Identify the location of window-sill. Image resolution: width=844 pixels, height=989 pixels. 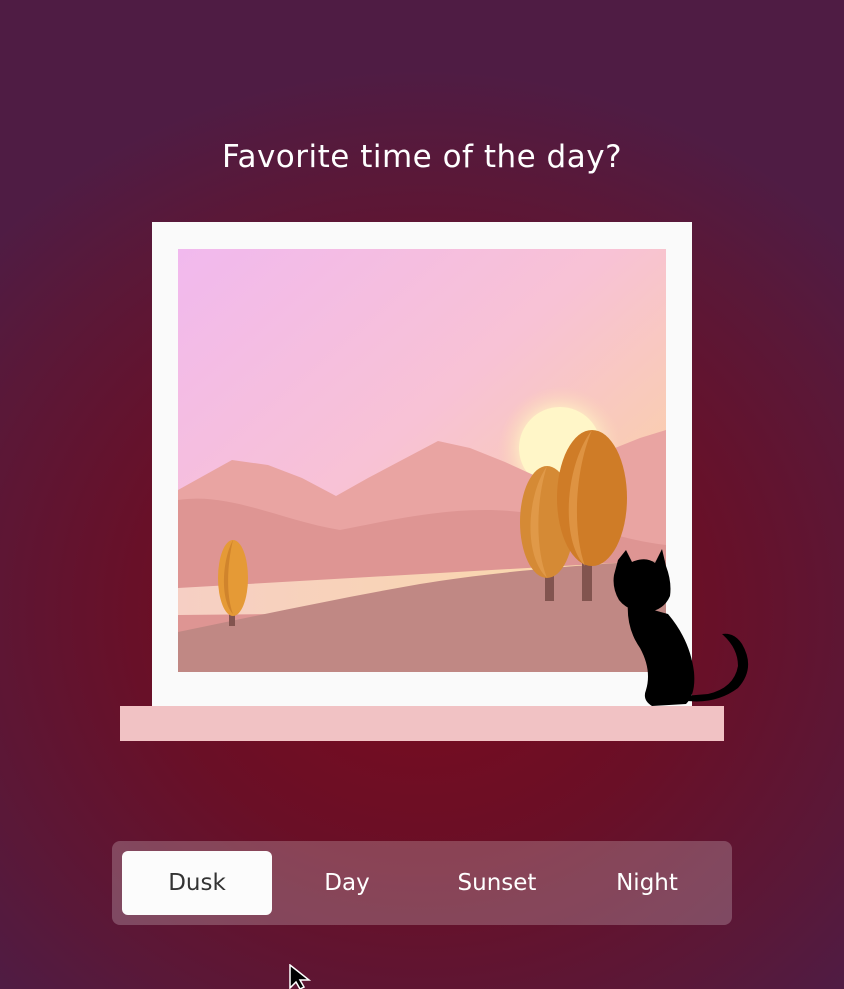
(422, 723).